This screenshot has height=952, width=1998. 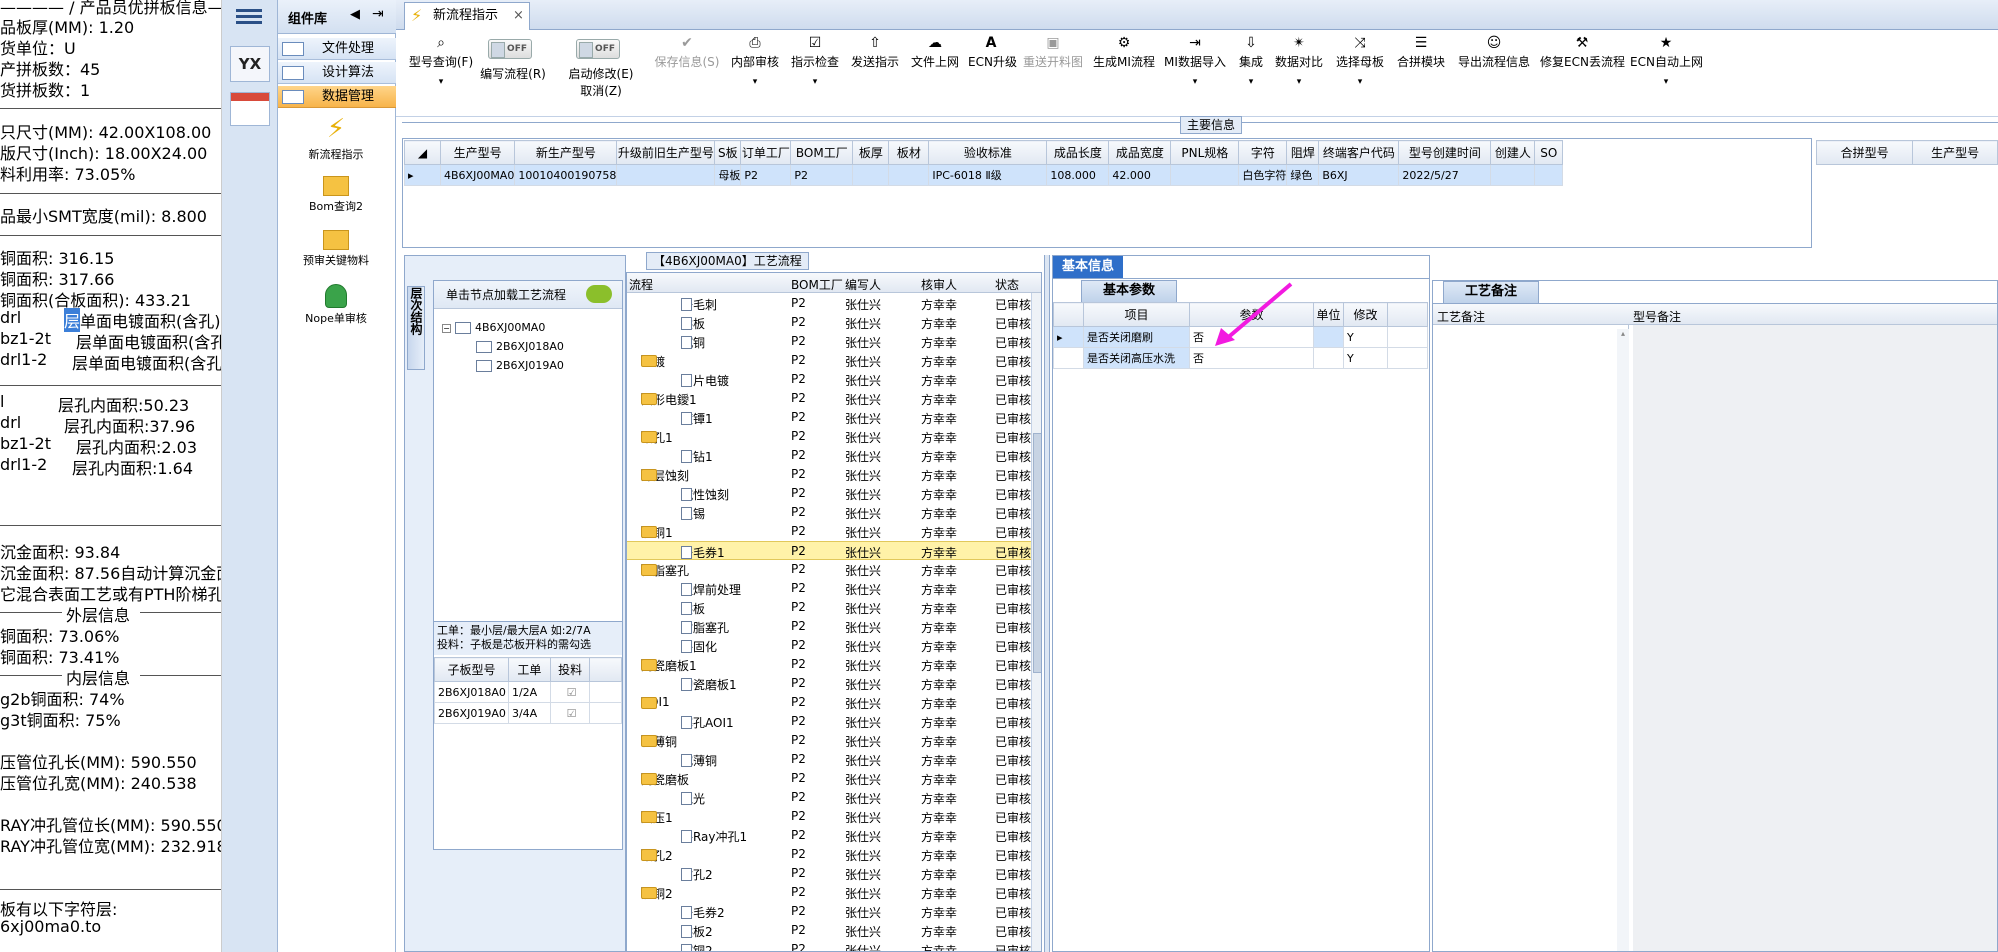 I want to click on cancel-label: 取消(Z), so click(x=601, y=90).